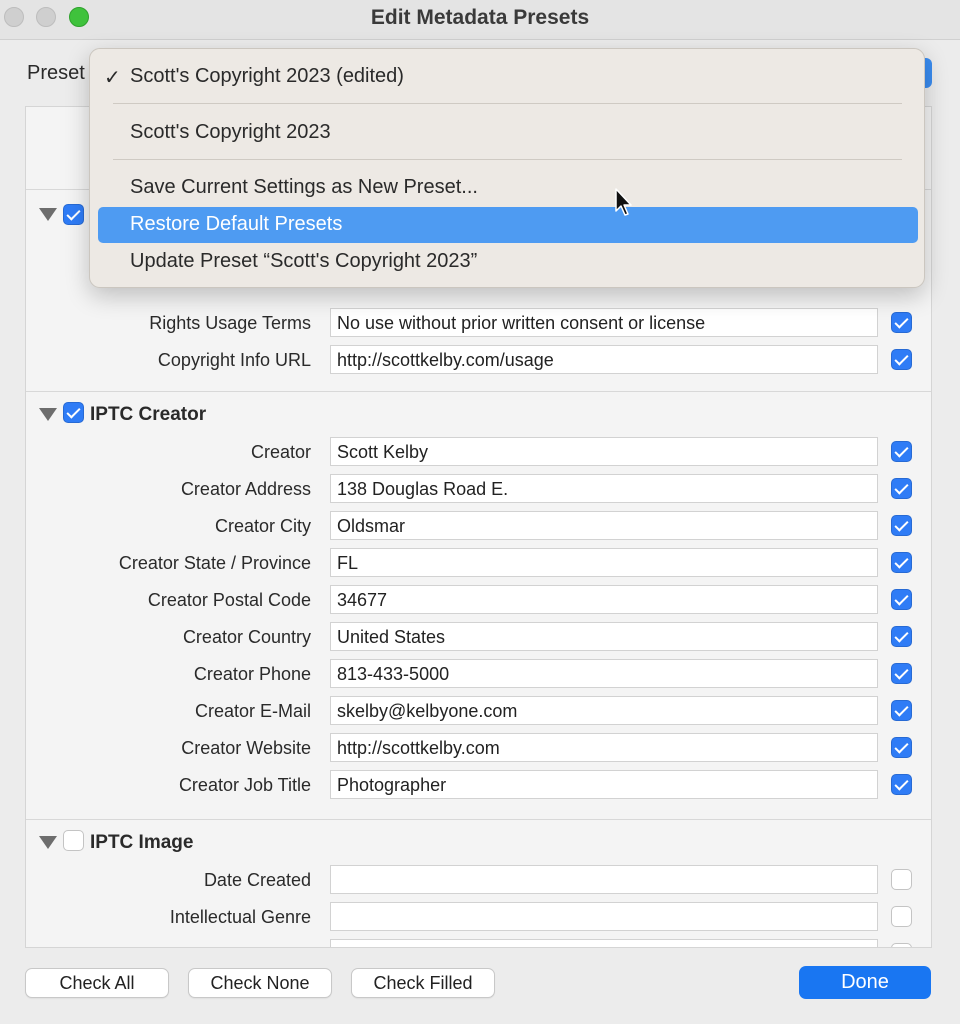  Describe the element at coordinates (901, 599) in the screenshot. I see `creator-postal-code-checkbox` at that location.